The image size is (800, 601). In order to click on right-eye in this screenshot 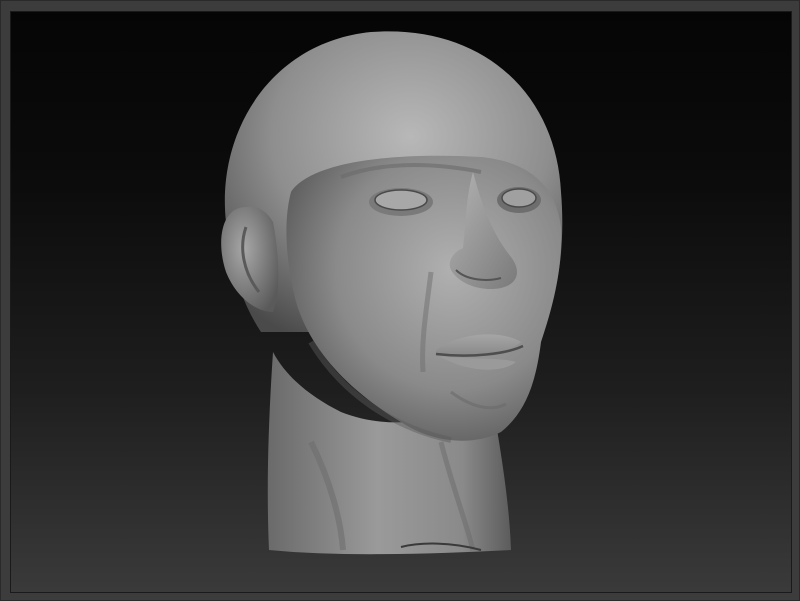, I will do `click(519, 200)`.